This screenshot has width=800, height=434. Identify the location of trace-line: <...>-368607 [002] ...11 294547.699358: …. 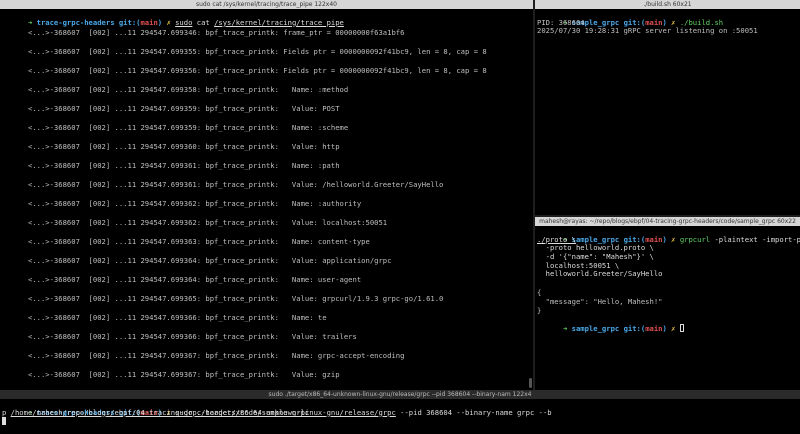
(175, 89).